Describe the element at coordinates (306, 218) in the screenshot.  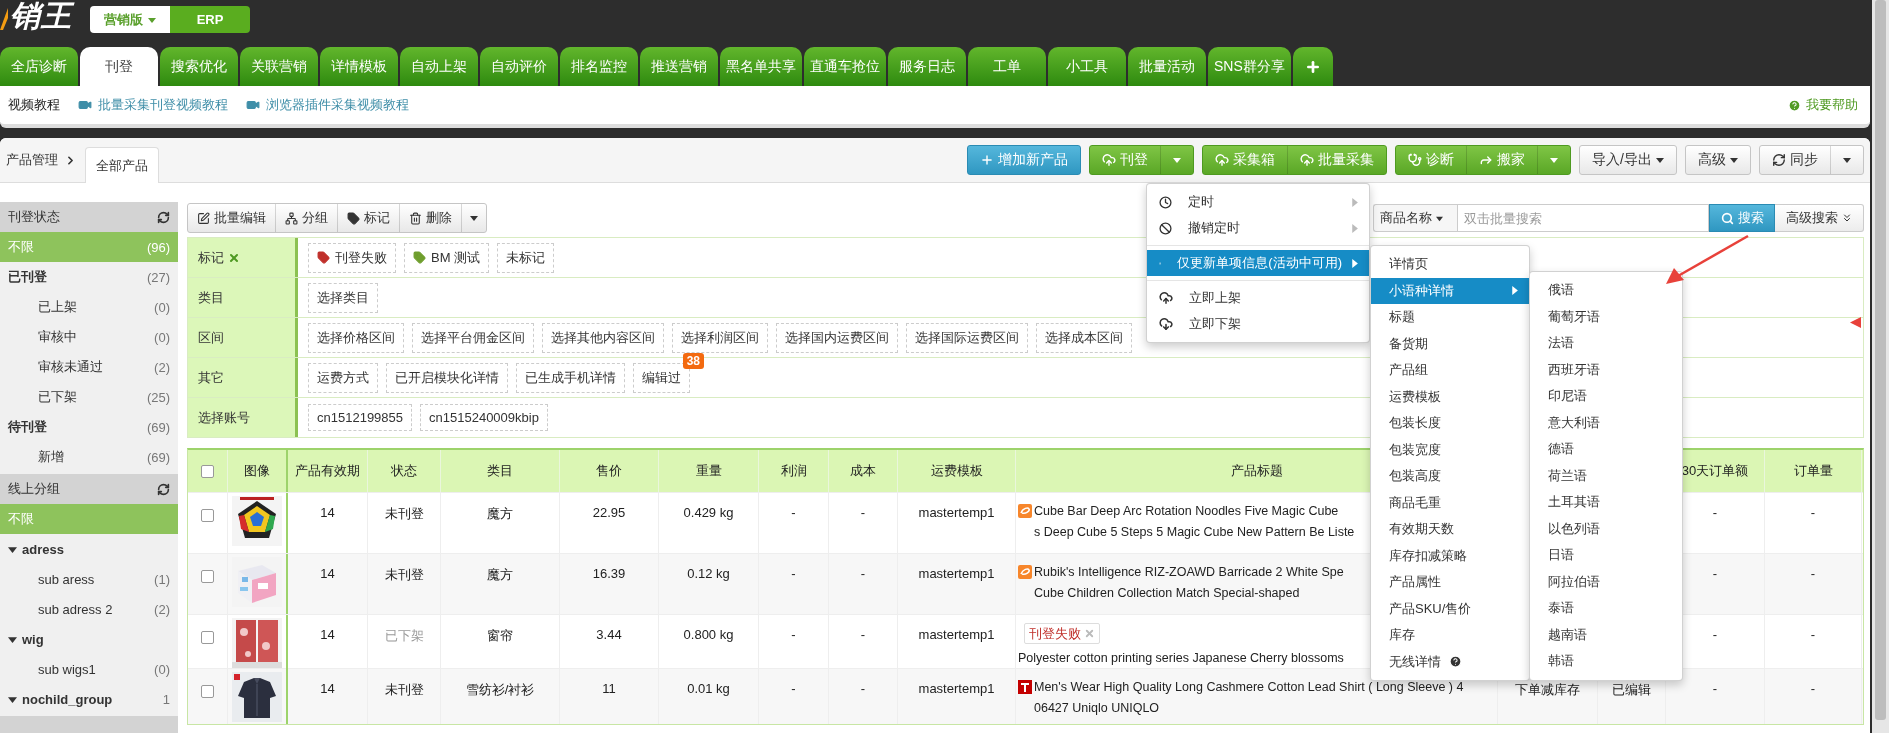
I see `action-button: 分组` at that location.